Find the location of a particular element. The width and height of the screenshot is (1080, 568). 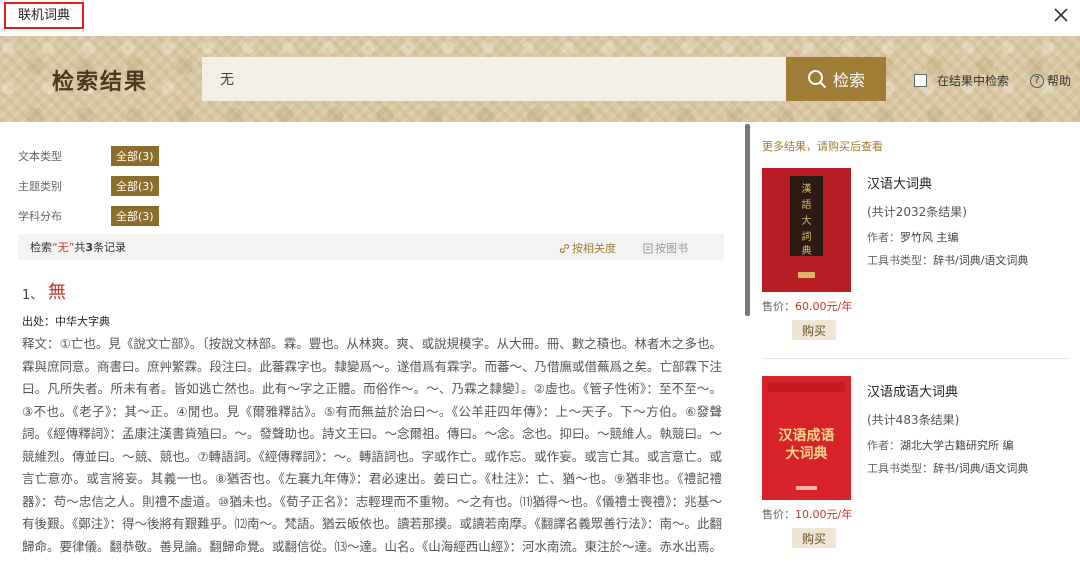

cover-title-line1: 汉语成语 is located at coordinates (807, 435).